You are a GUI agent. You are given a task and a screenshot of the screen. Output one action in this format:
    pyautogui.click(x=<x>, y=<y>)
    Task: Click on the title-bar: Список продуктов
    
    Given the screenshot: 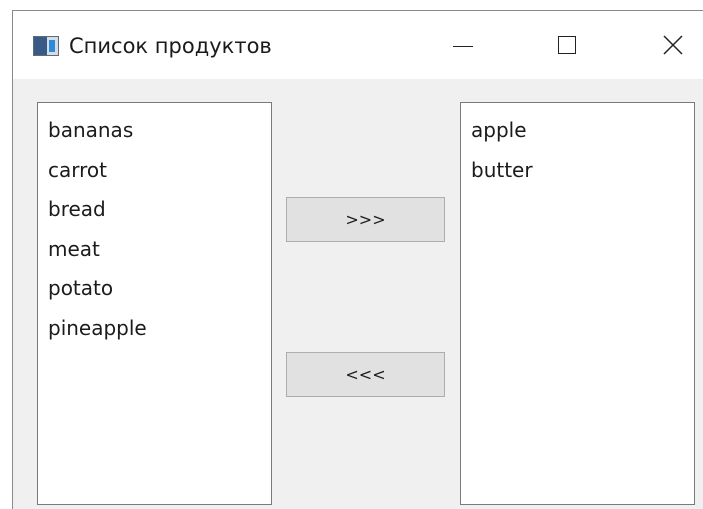 What is the action you would take?
    pyautogui.click(x=358, y=45)
    